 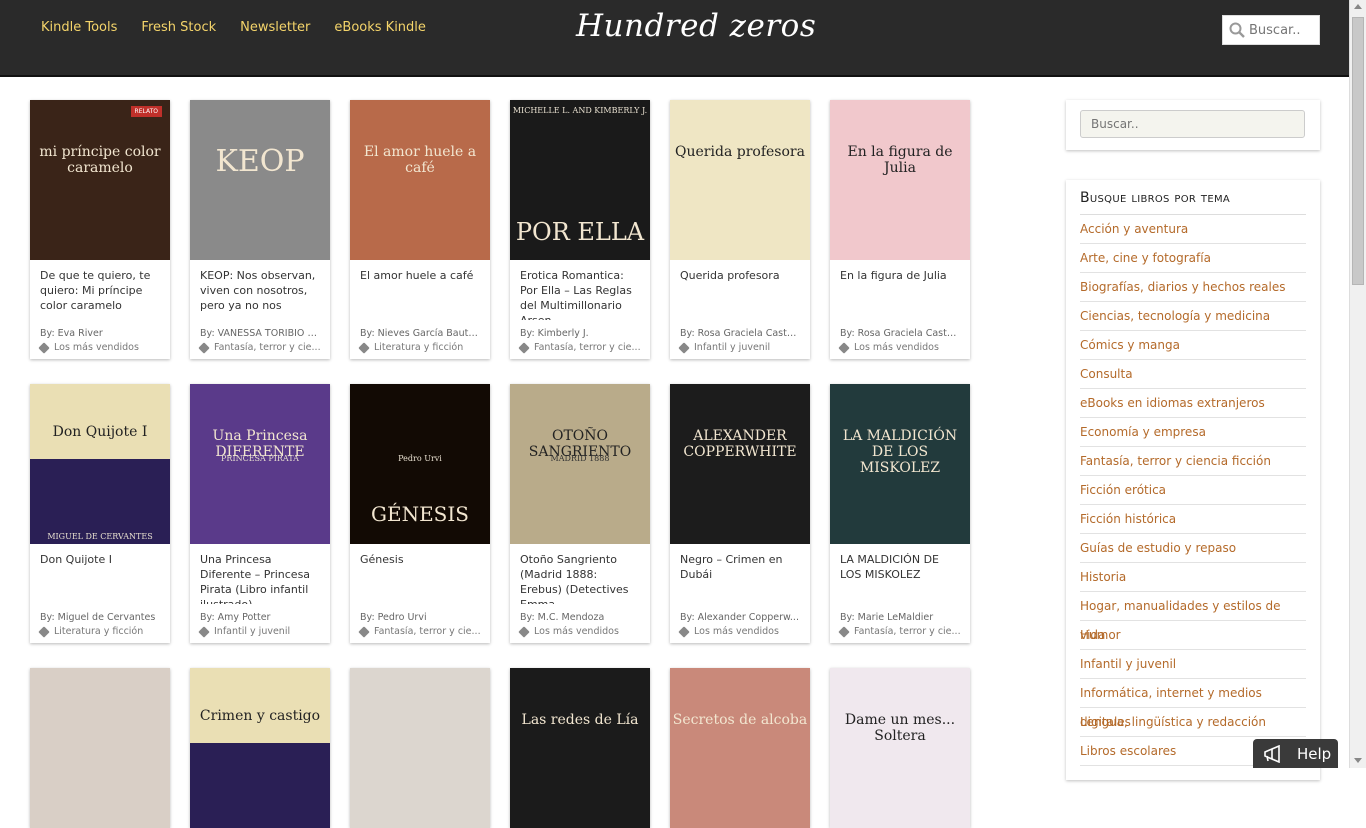 What do you see at coordinates (740, 464) in the screenshot?
I see `book-cover: ALEXANDER COPPERWHITE` at bounding box center [740, 464].